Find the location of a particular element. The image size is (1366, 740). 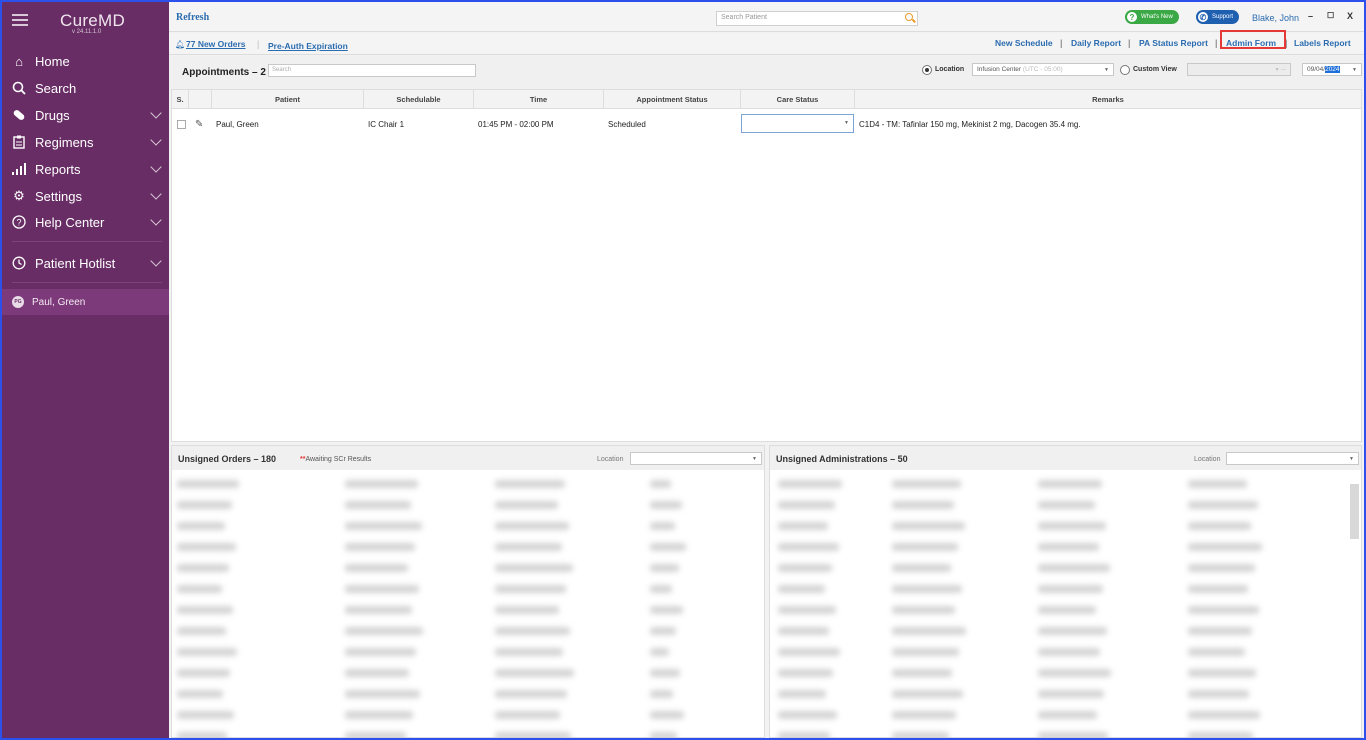

date-year-selected: 2024 is located at coordinates (1332, 69).